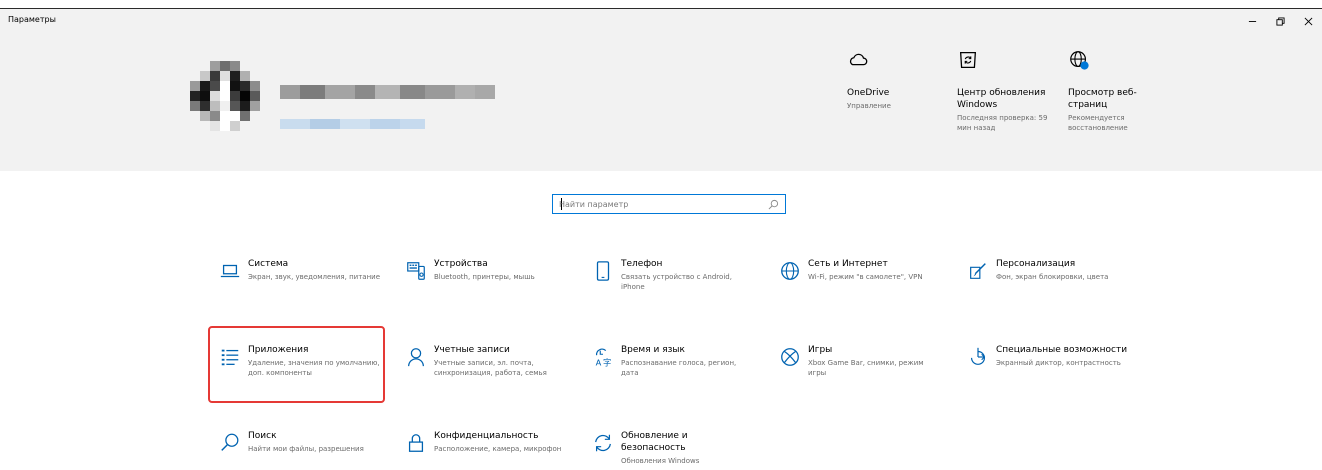  What do you see at coordinates (416, 357) in the screenshot?
I see `person-icon` at bounding box center [416, 357].